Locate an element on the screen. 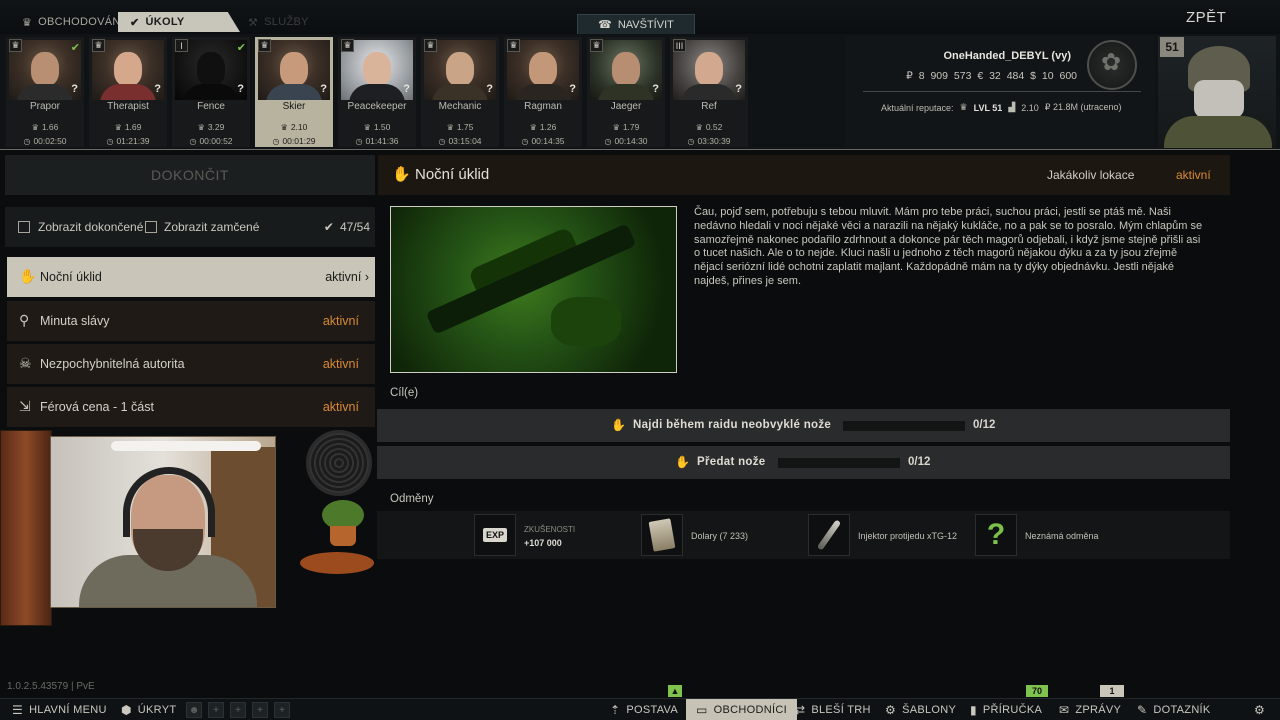 This screenshot has height=720, width=1280. trader-timer: ◷ 00:14:35 is located at coordinates (543, 141).